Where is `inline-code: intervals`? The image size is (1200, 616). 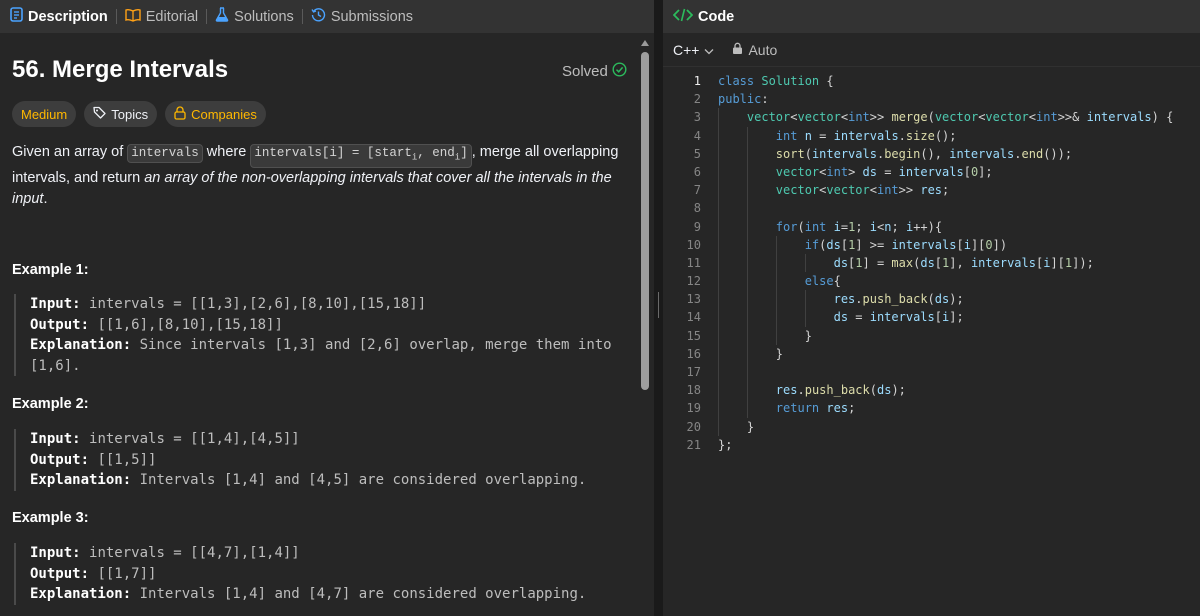 inline-code: intervals is located at coordinates (165, 153).